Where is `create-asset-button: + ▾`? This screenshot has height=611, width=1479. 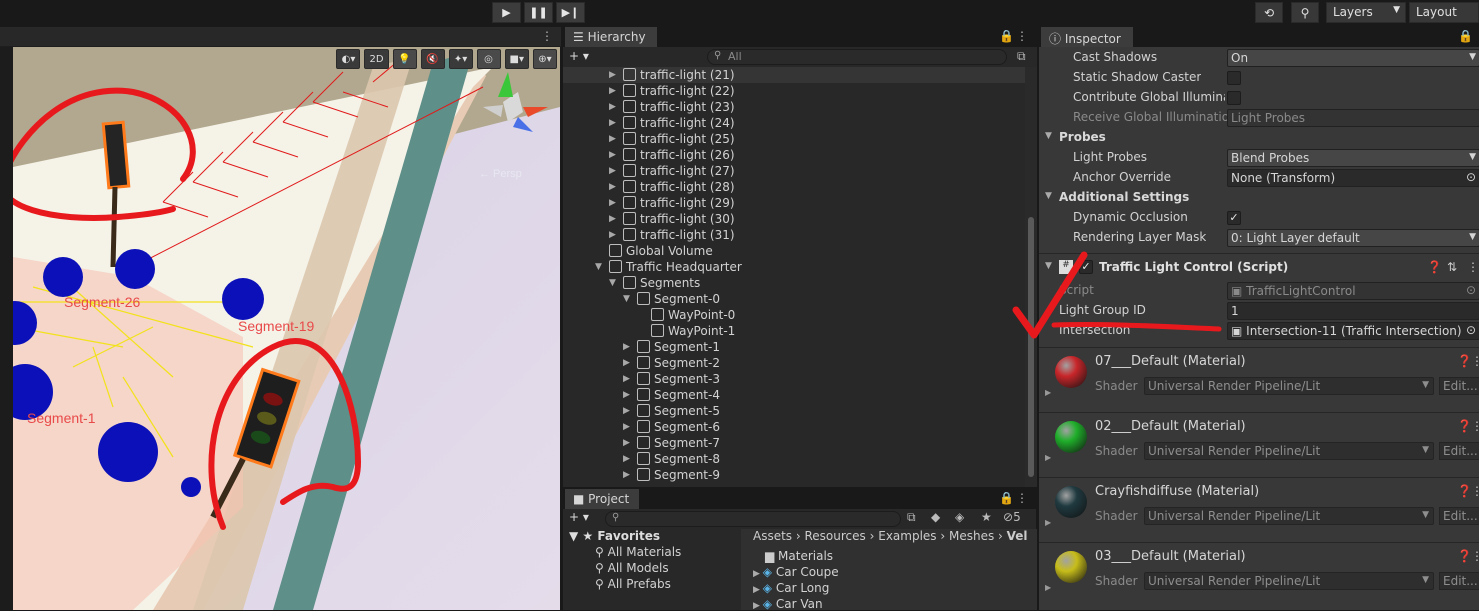
create-asset-button: + ▾ is located at coordinates (579, 517).